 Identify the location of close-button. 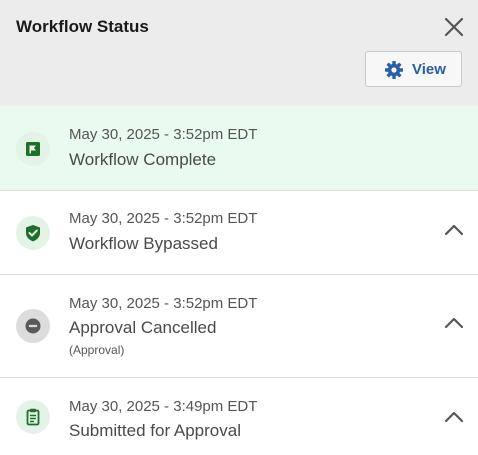
(454, 27).